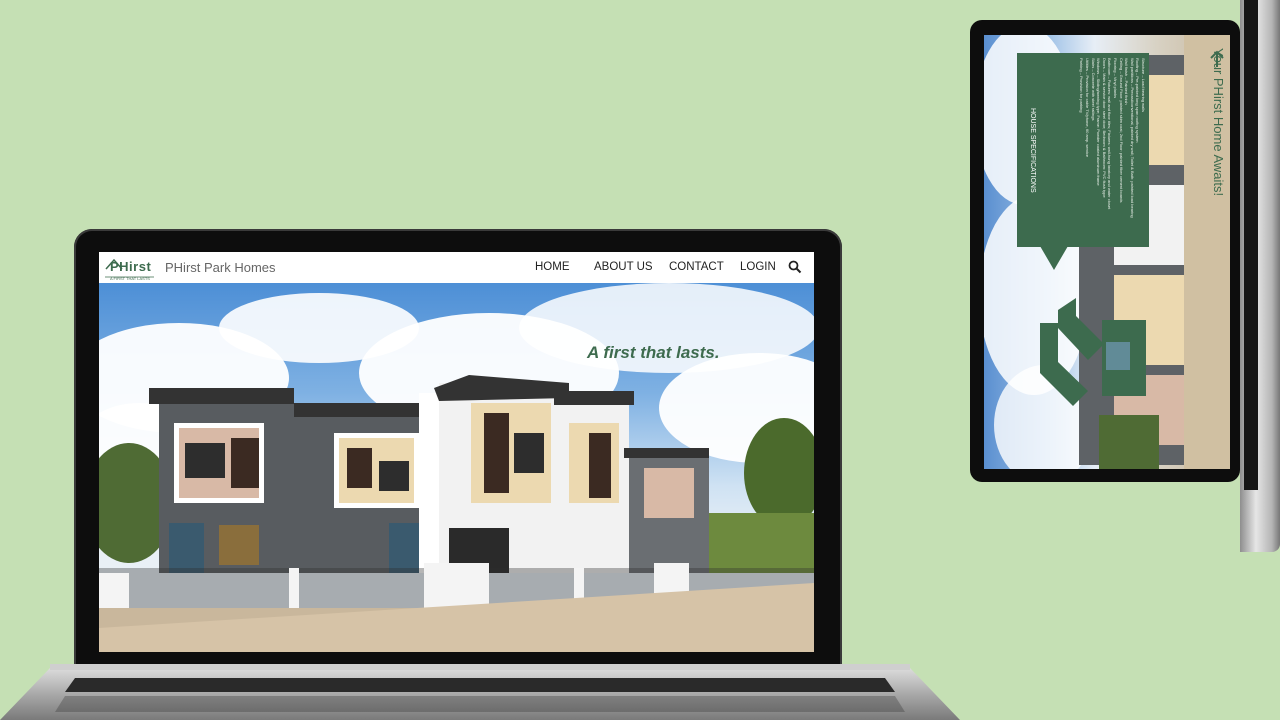 This screenshot has width=1280, height=720. I want to click on logo-tagline: A FIRST THAT LASTS, so click(130, 278).